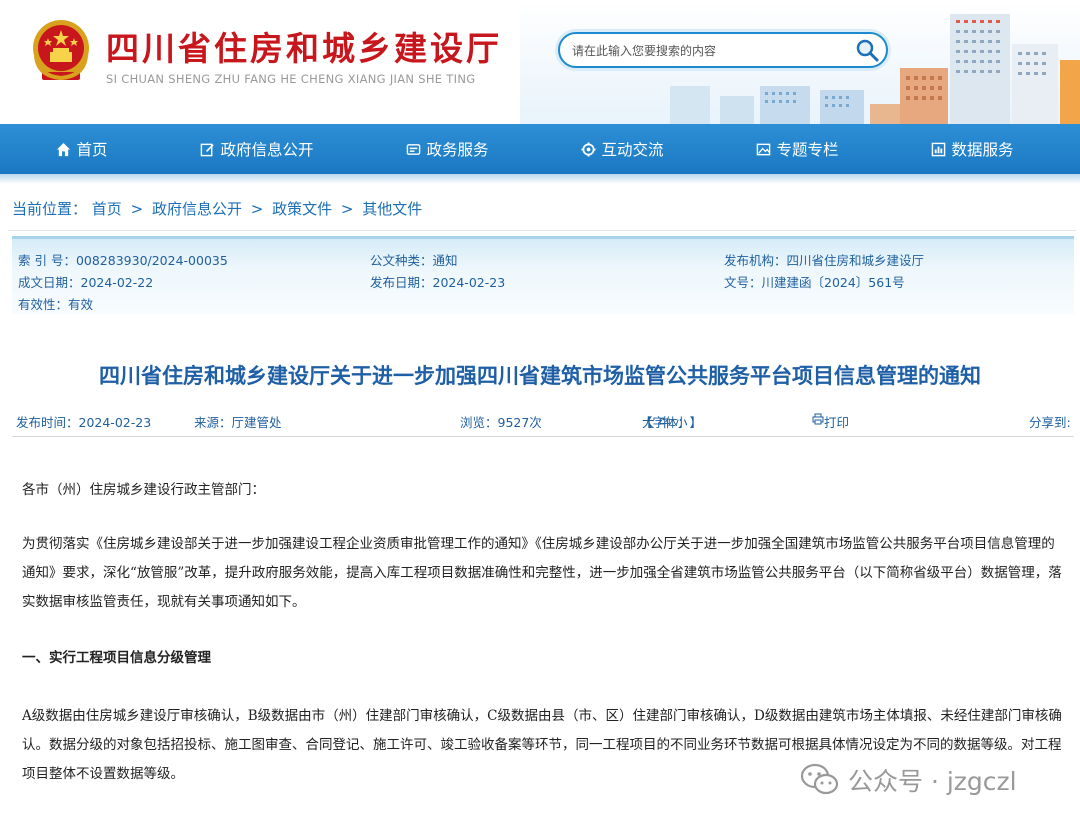 Image resolution: width=1080 pixels, height=824 pixels. What do you see at coordinates (589, 149) in the screenshot?
I see `interaction-icon` at bounding box center [589, 149].